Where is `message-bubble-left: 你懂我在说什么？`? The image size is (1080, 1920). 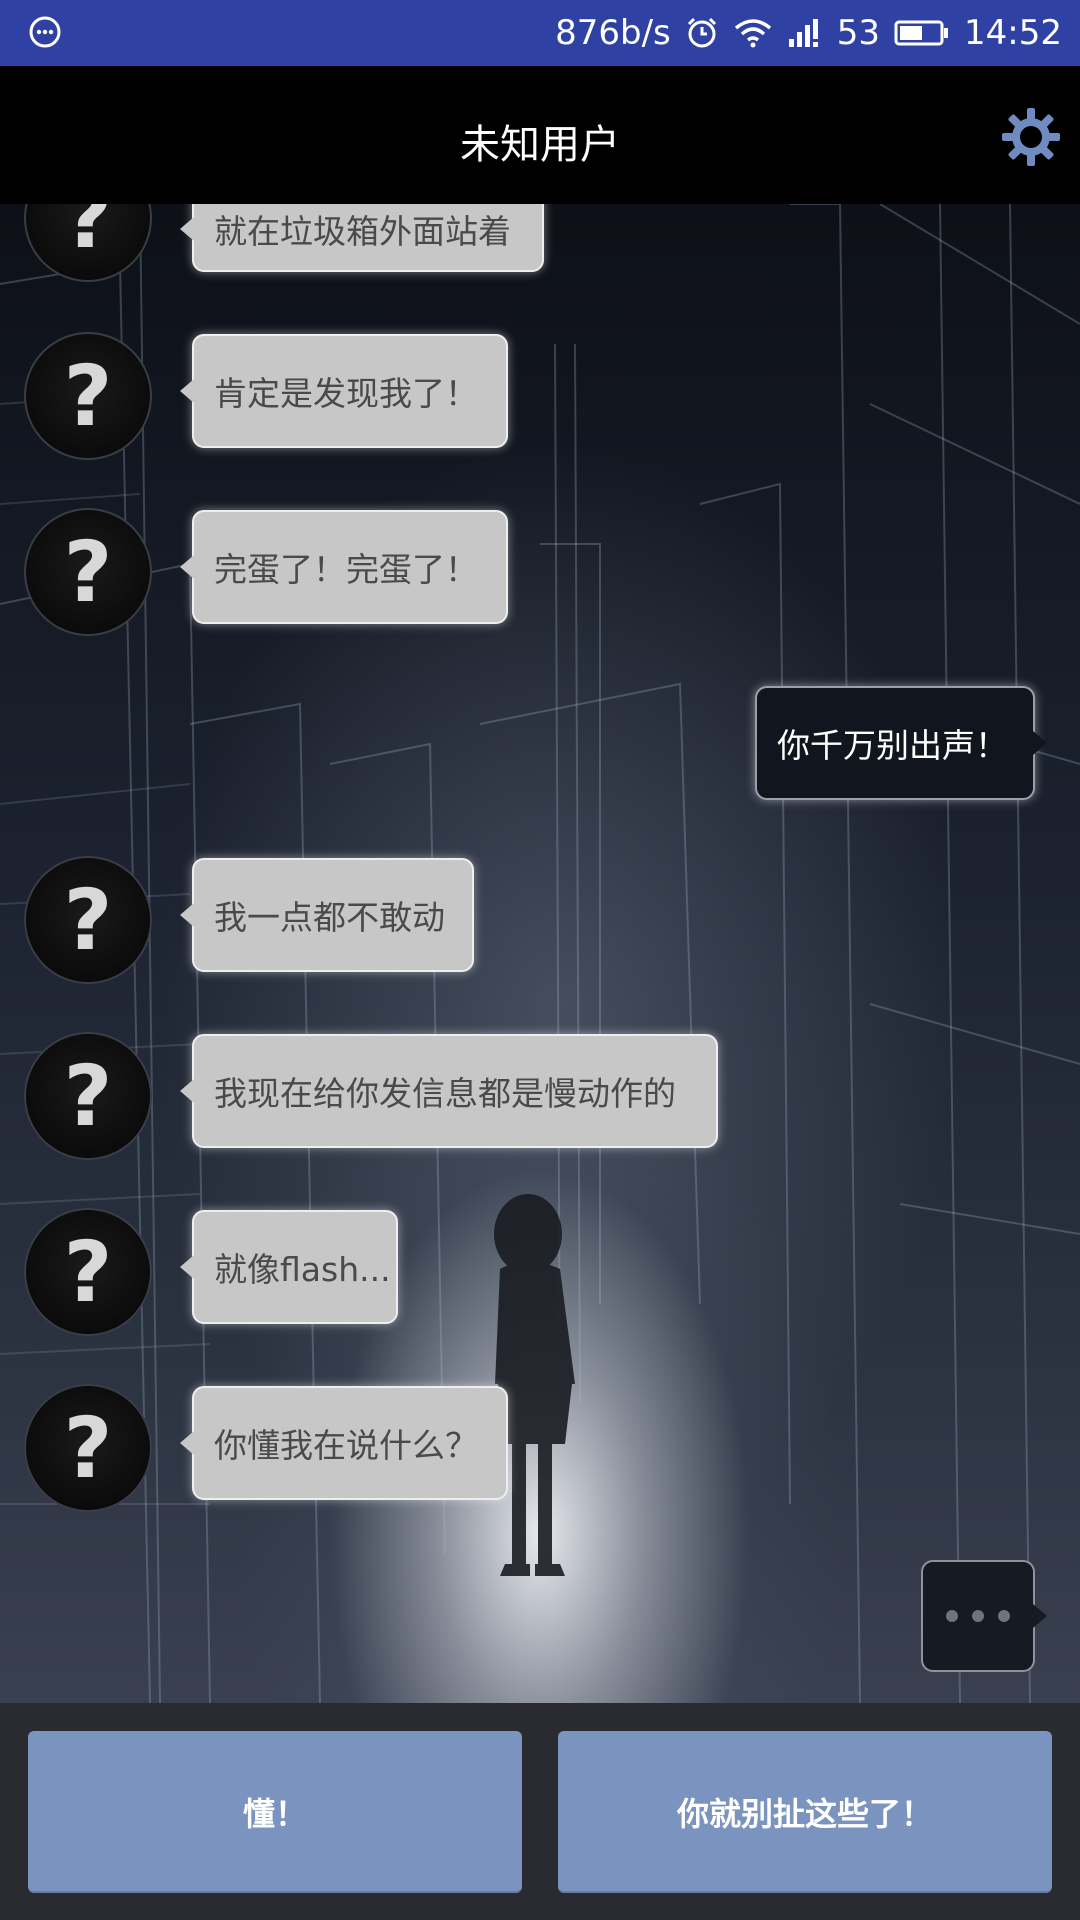 message-bubble-left: 你懂我在说什么？ is located at coordinates (344, 1443).